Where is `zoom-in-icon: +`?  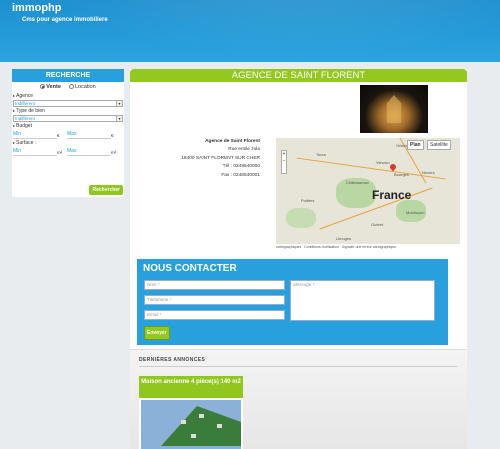
zoom-in-icon: + is located at coordinates (284, 154).